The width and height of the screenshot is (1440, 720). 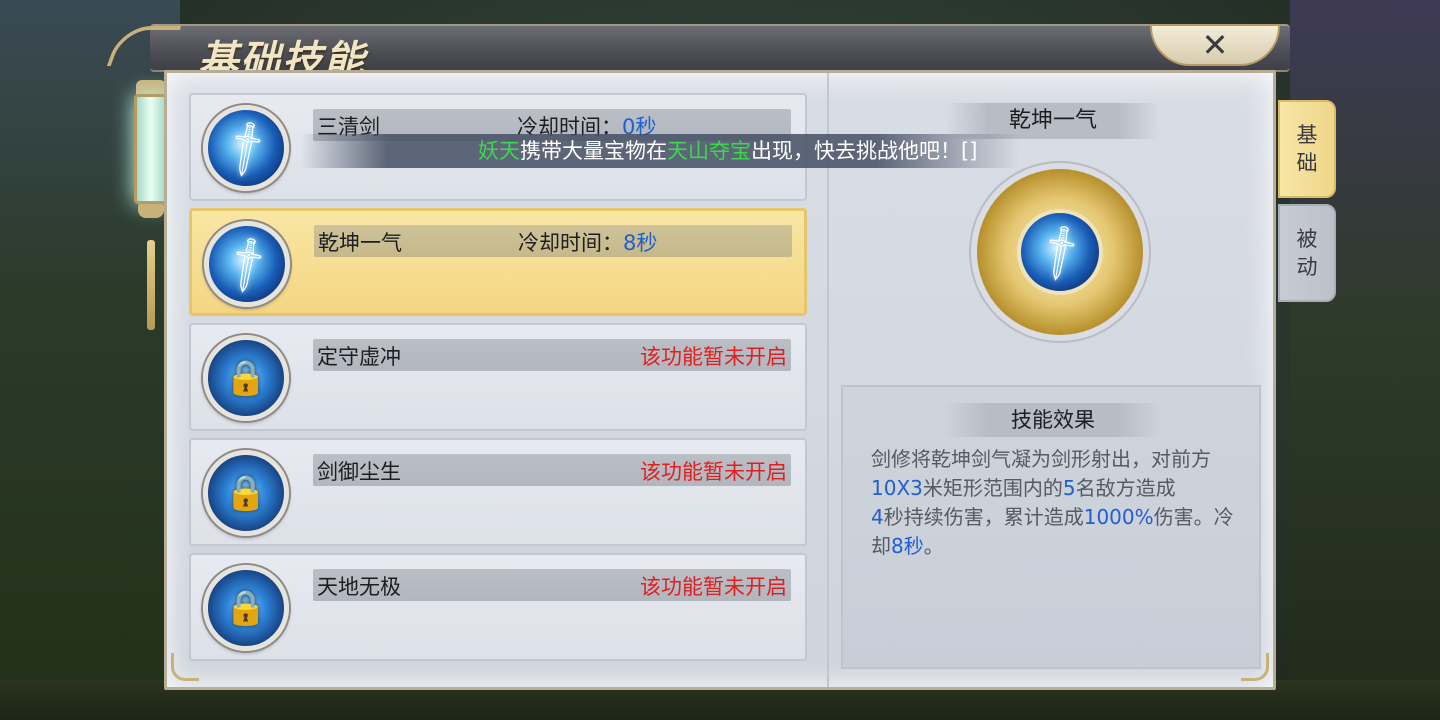 I want to click on skill-name: 剑御尘生, so click(x=359, y=472).